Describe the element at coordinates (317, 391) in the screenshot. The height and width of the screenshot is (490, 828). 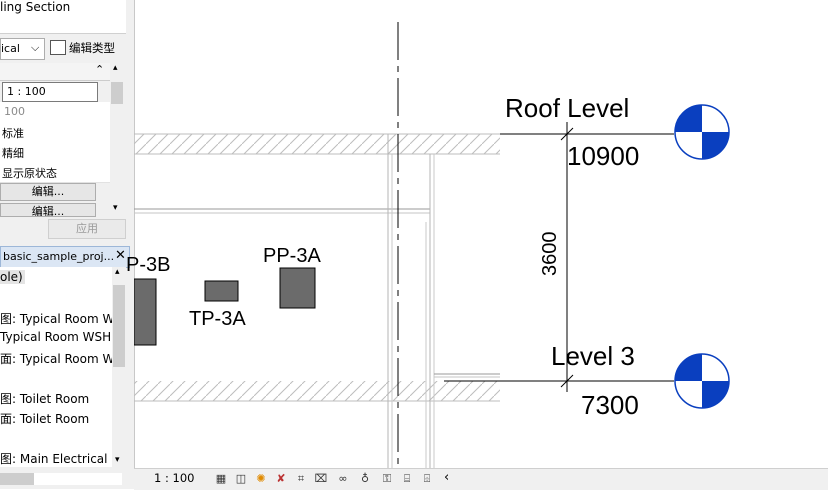
I see `floor-slab-hatch` at that location.